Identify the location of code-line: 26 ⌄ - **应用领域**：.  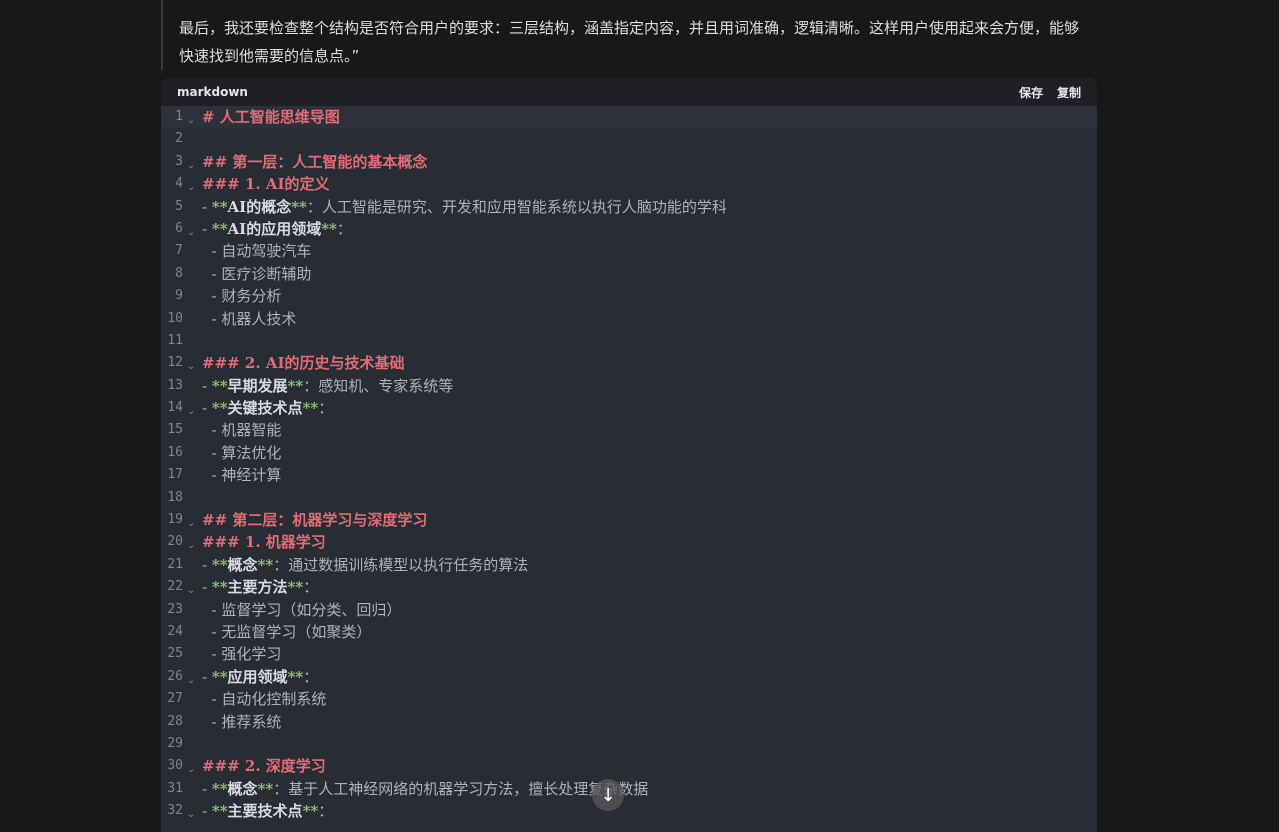
(629, 677).